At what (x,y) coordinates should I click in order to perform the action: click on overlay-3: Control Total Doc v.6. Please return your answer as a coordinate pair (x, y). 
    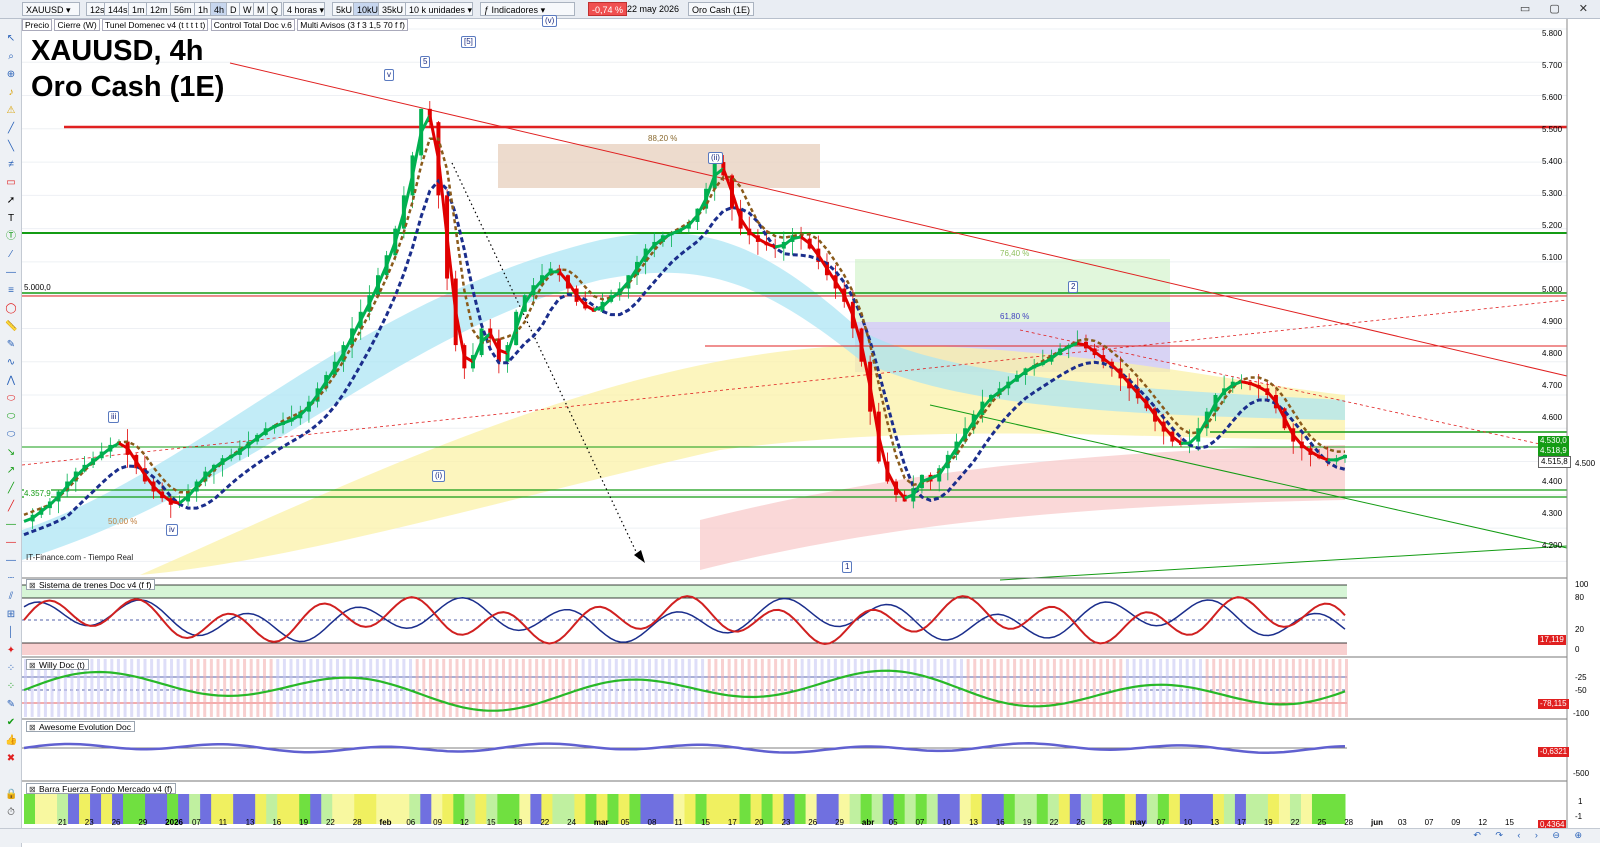
    Looking at the image, I should click on (252, 25).